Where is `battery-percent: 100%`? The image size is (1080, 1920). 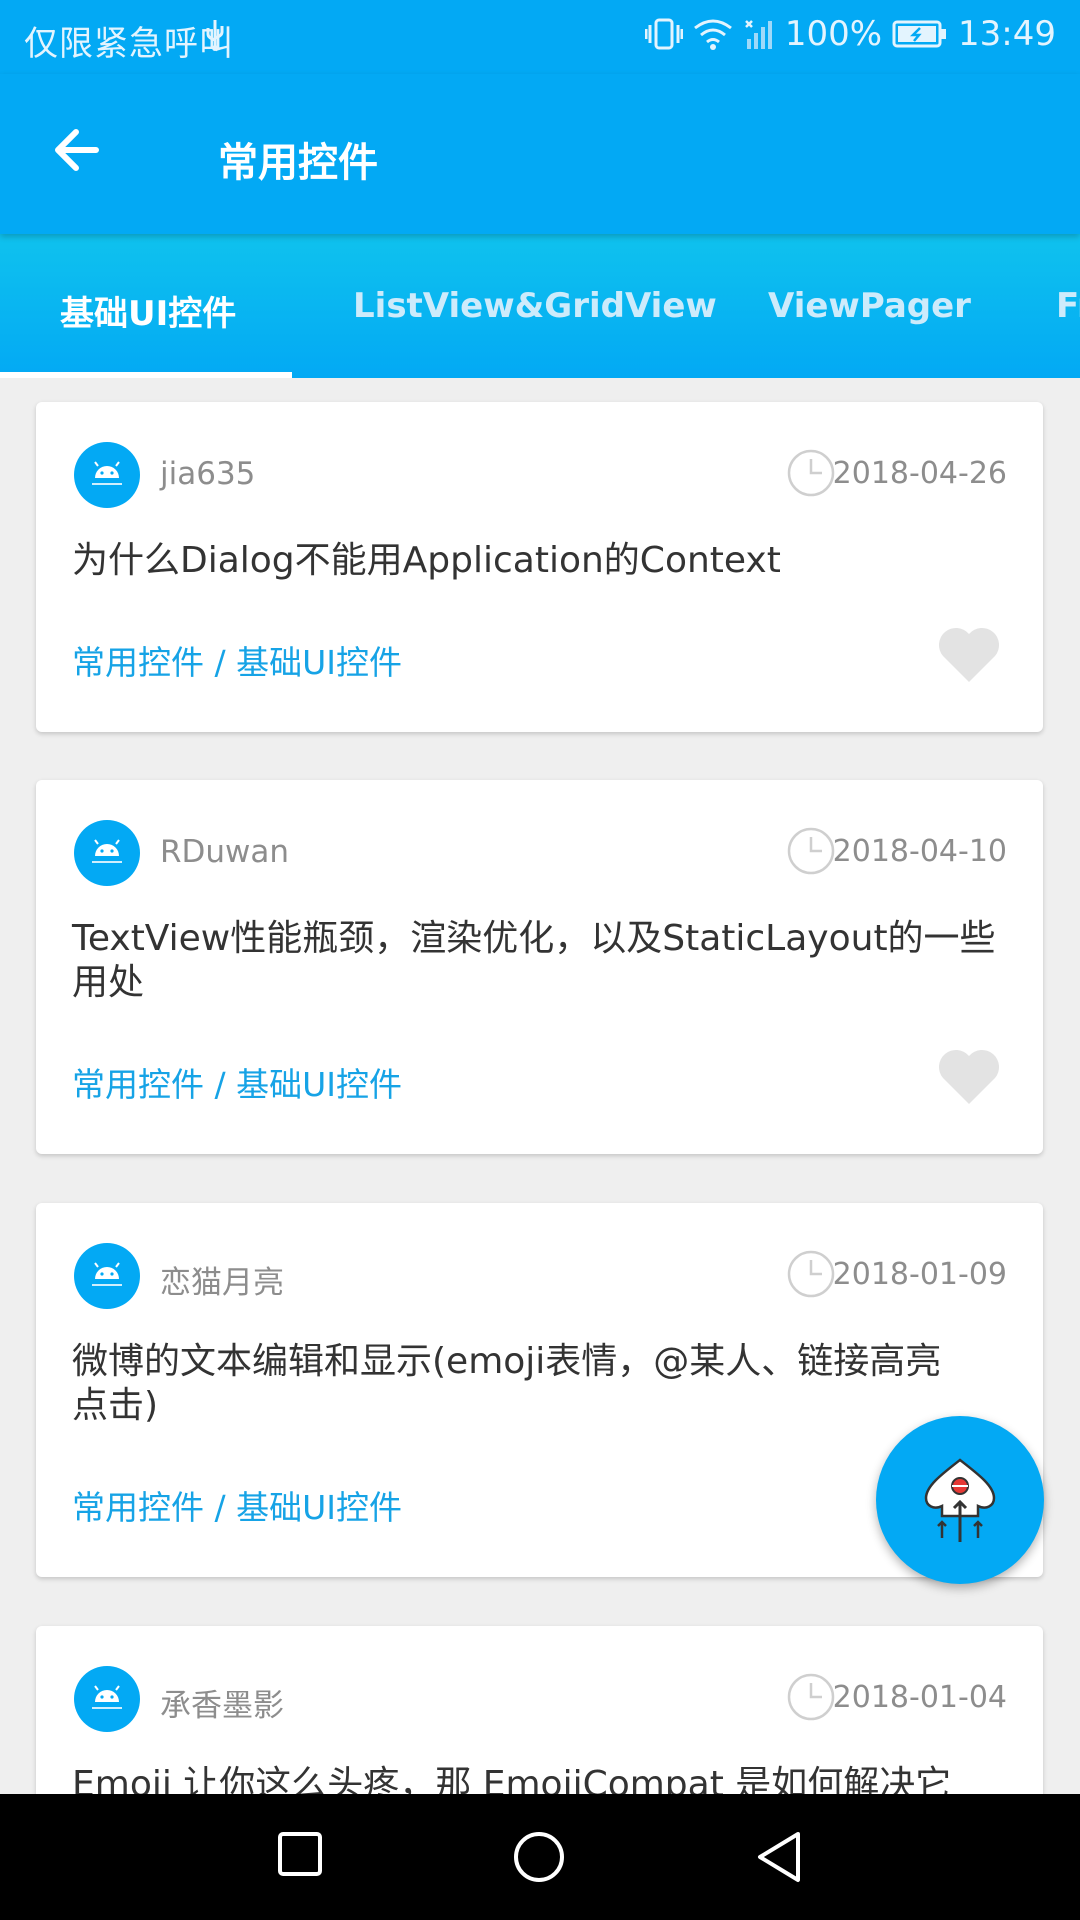
battery-percent: 100% is located at coordinates (833, 34).